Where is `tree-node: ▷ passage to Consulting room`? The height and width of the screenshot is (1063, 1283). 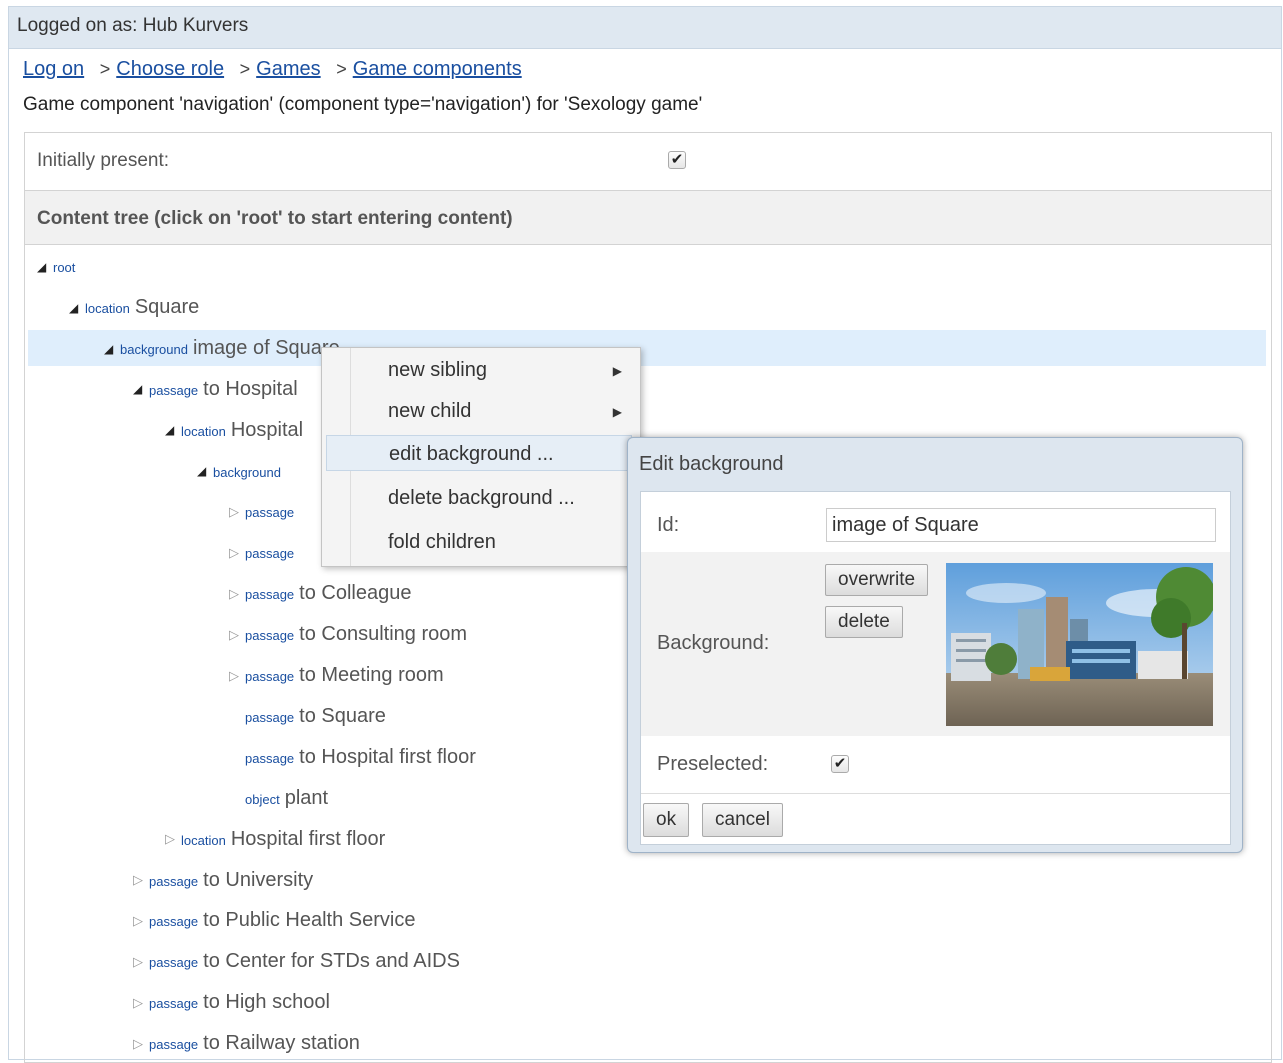 tree-node: ▷ passage to Consulting room is located at coordinates (348, 634).